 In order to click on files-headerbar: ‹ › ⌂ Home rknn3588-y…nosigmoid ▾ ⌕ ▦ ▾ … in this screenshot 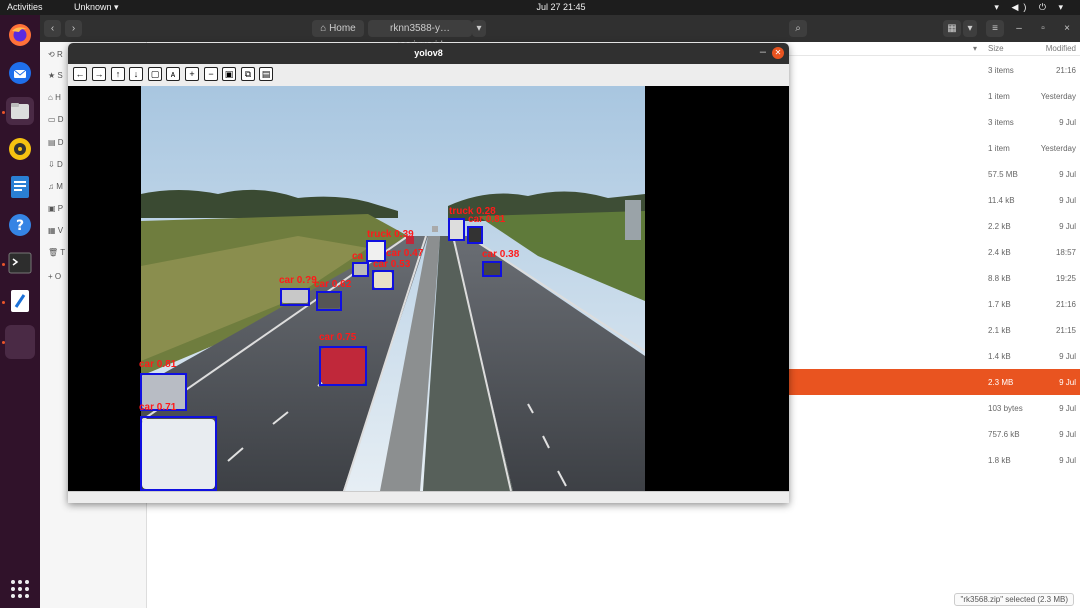, I will do `click(560, 33)`.